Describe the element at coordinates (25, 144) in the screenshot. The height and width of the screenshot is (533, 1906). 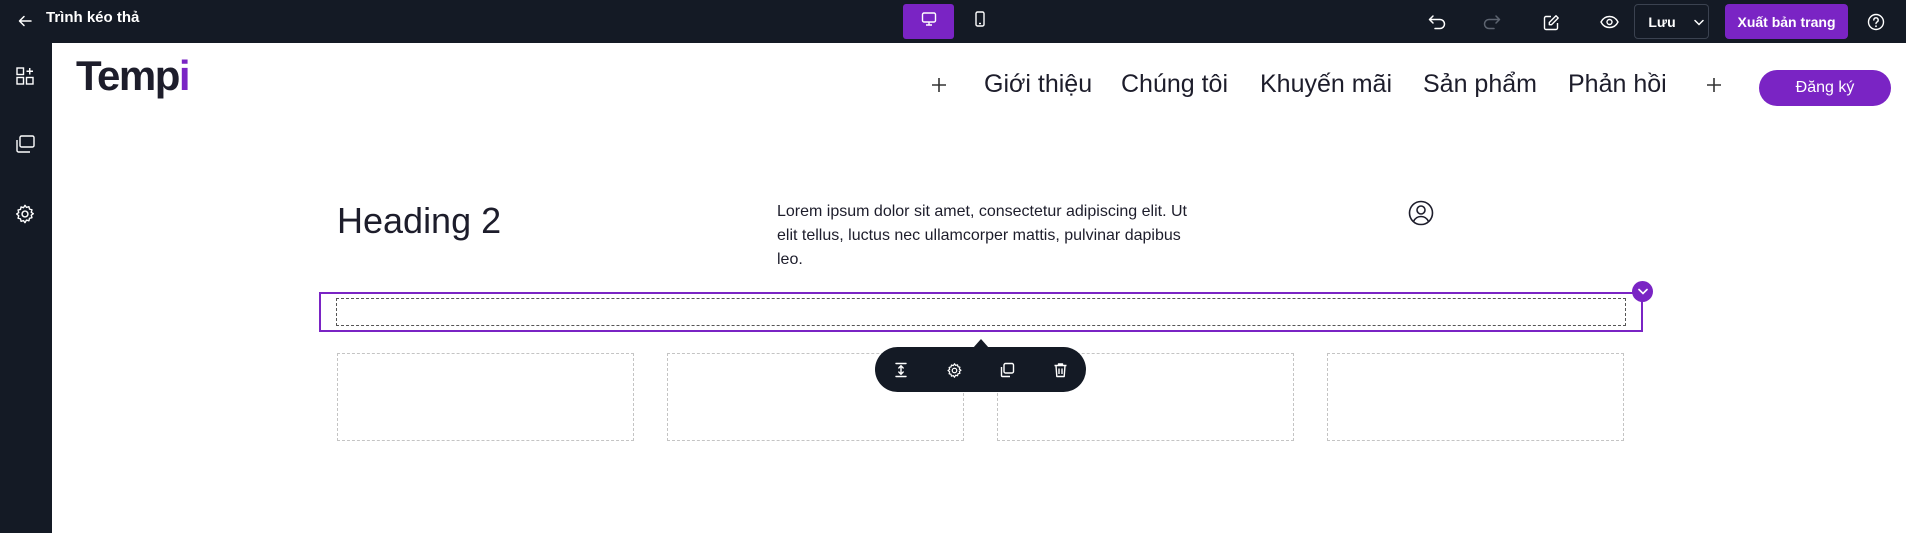
I see `layers-icon` at that location.